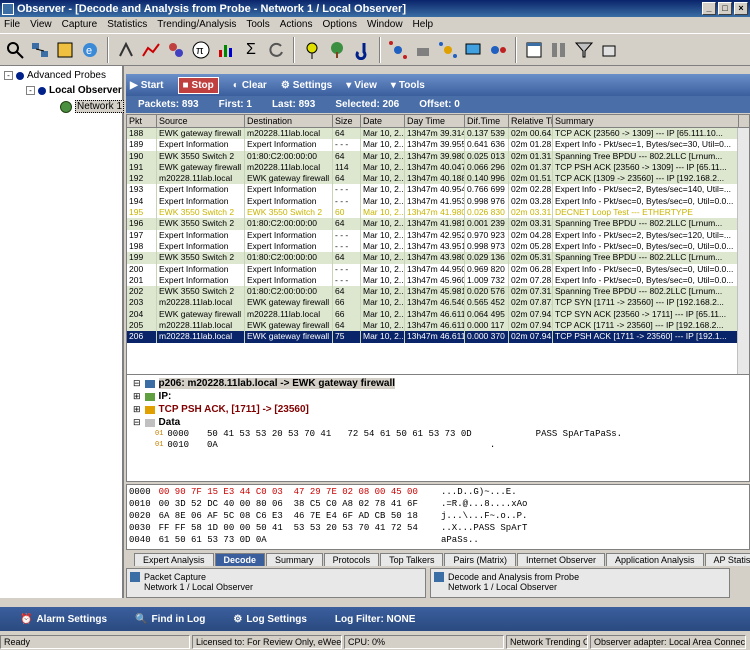  What do you see at coordinates (584, 50) in the screenshot?
I see `filter-icon` at bounding box center [584, 50].